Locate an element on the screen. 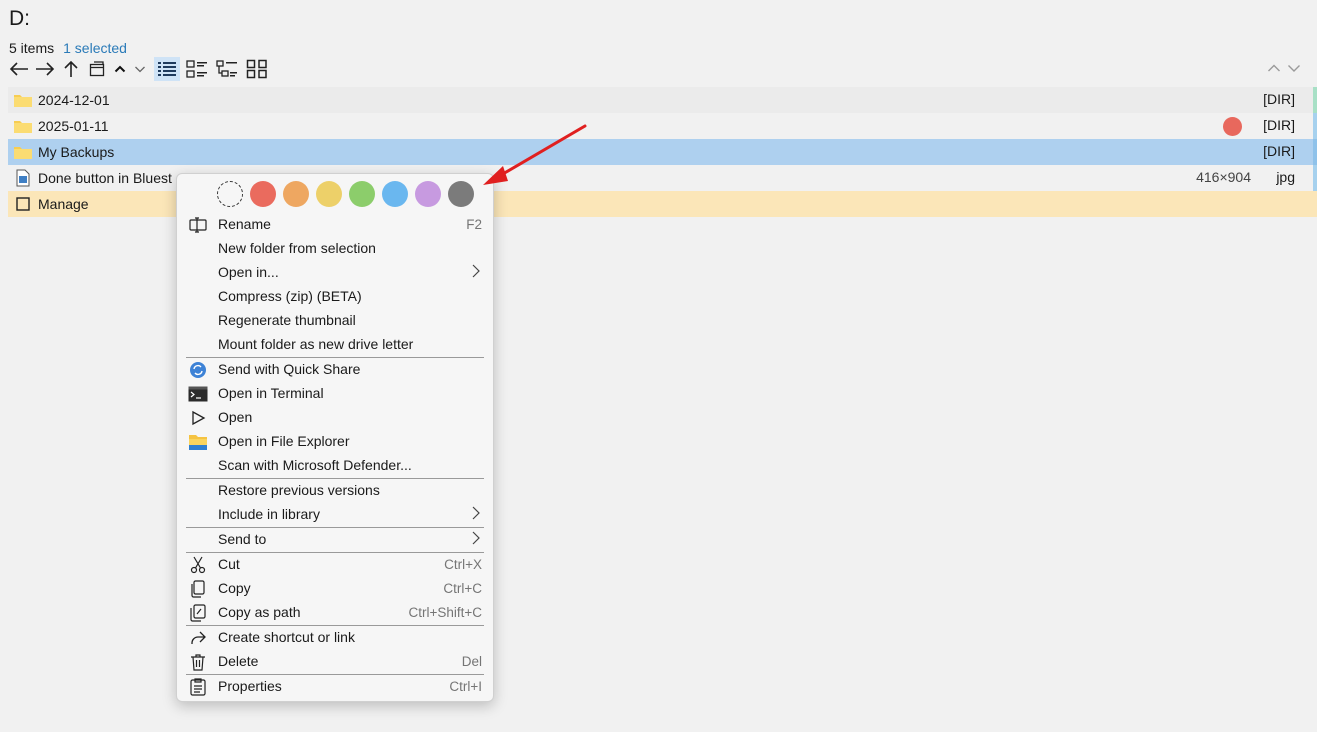 This screenshot has width=1317, height=732. menu-label: Include in library is located at coordinates (269, 514).